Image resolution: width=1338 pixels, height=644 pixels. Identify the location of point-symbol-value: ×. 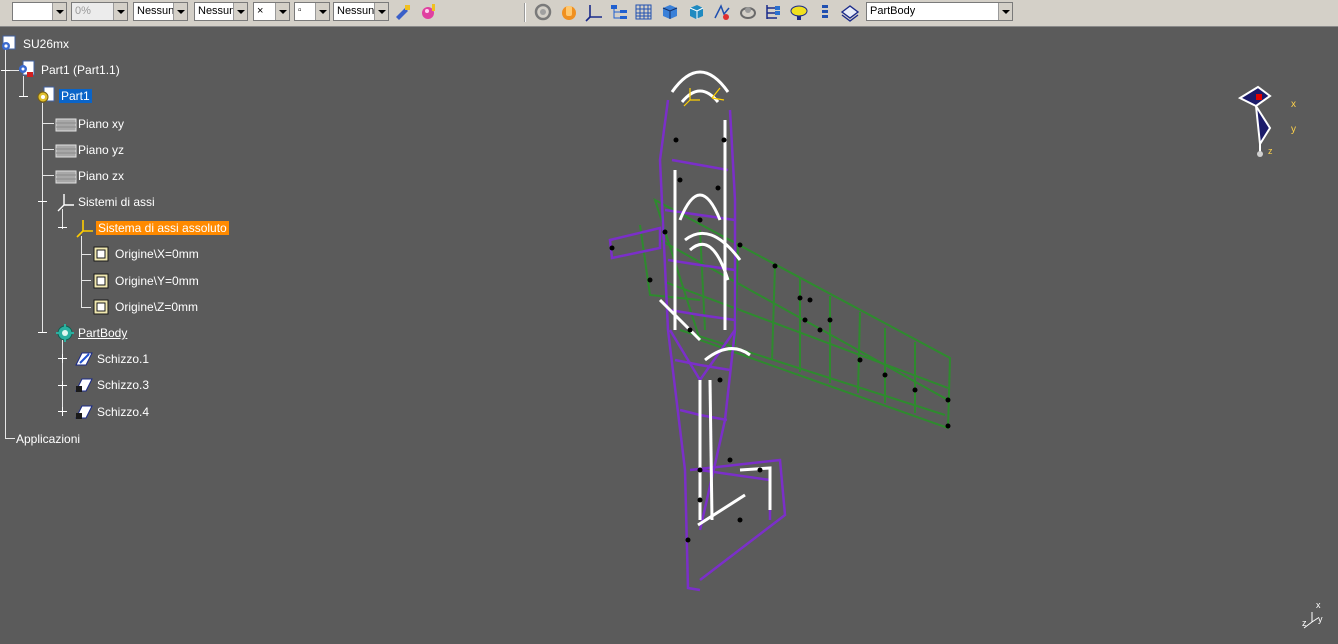
(260, 11).